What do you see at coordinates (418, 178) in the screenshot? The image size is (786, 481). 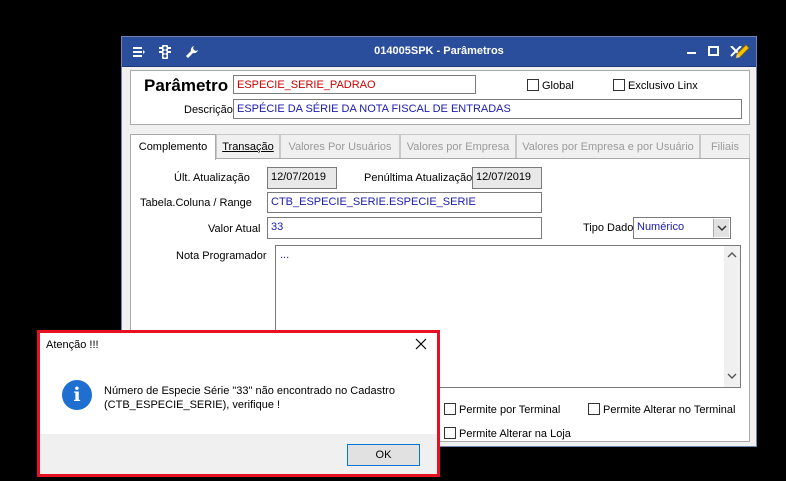 I see `penultima-atualizacao-label: Penúltima Atualização` at bounding box center [418, 178].